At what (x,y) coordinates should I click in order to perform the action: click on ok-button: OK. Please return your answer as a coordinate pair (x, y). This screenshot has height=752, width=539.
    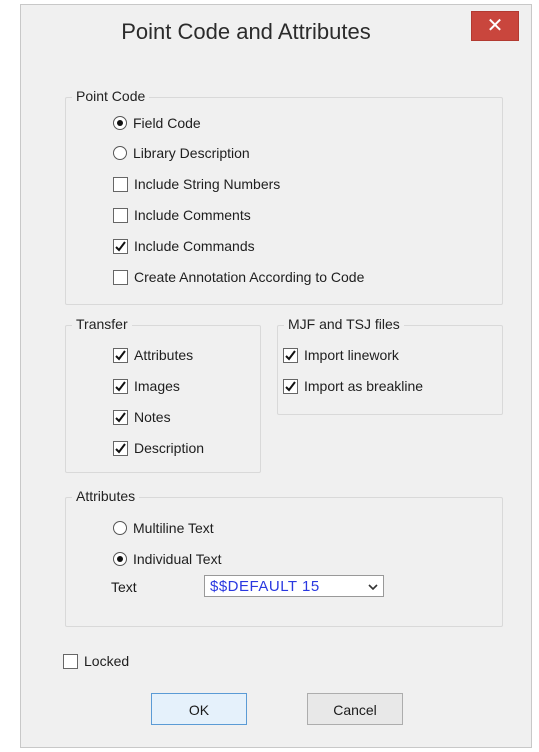
    Looking at the image, I should click on (199, 709).